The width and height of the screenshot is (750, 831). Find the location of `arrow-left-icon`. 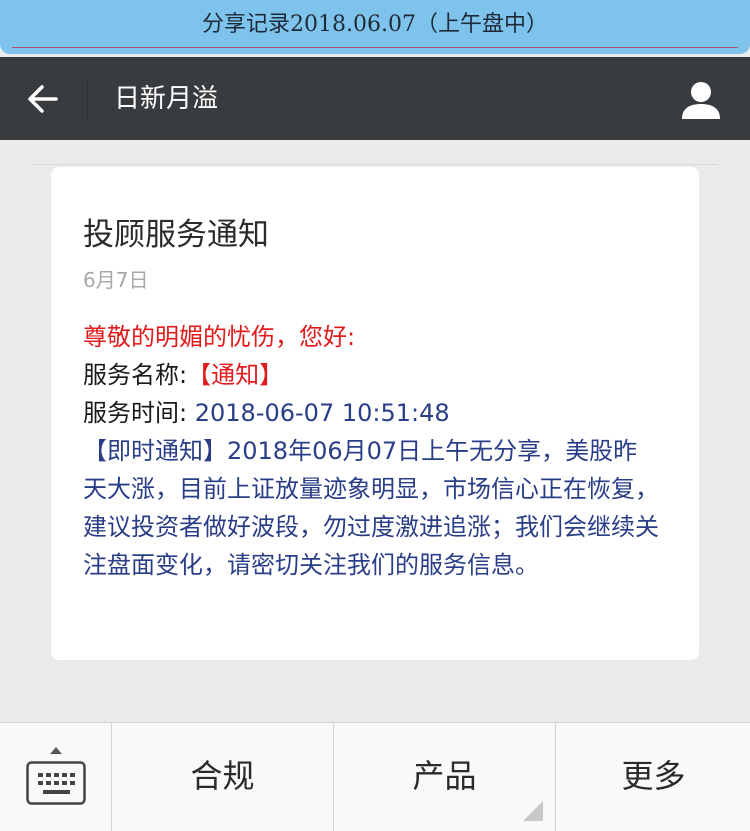

arrow-left-icon is located at coordinates (43, 99).